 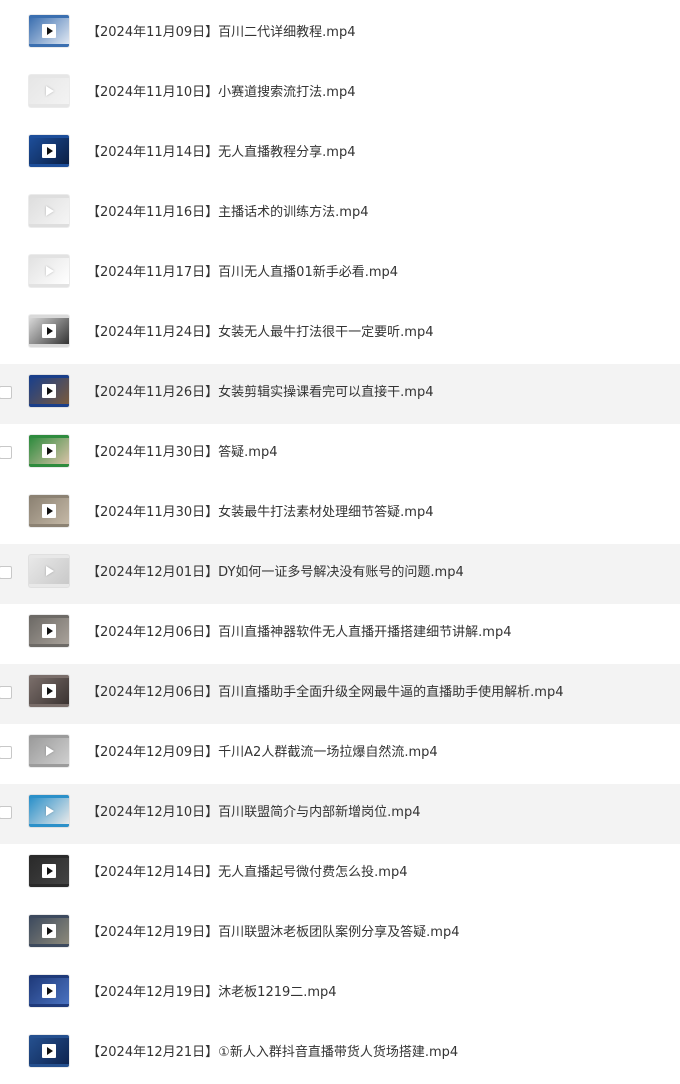 I want to click on file-row: 【2024年11月26日】女装剪辑实操课看完可以直接干.mp4, so click(x=340, y=394).